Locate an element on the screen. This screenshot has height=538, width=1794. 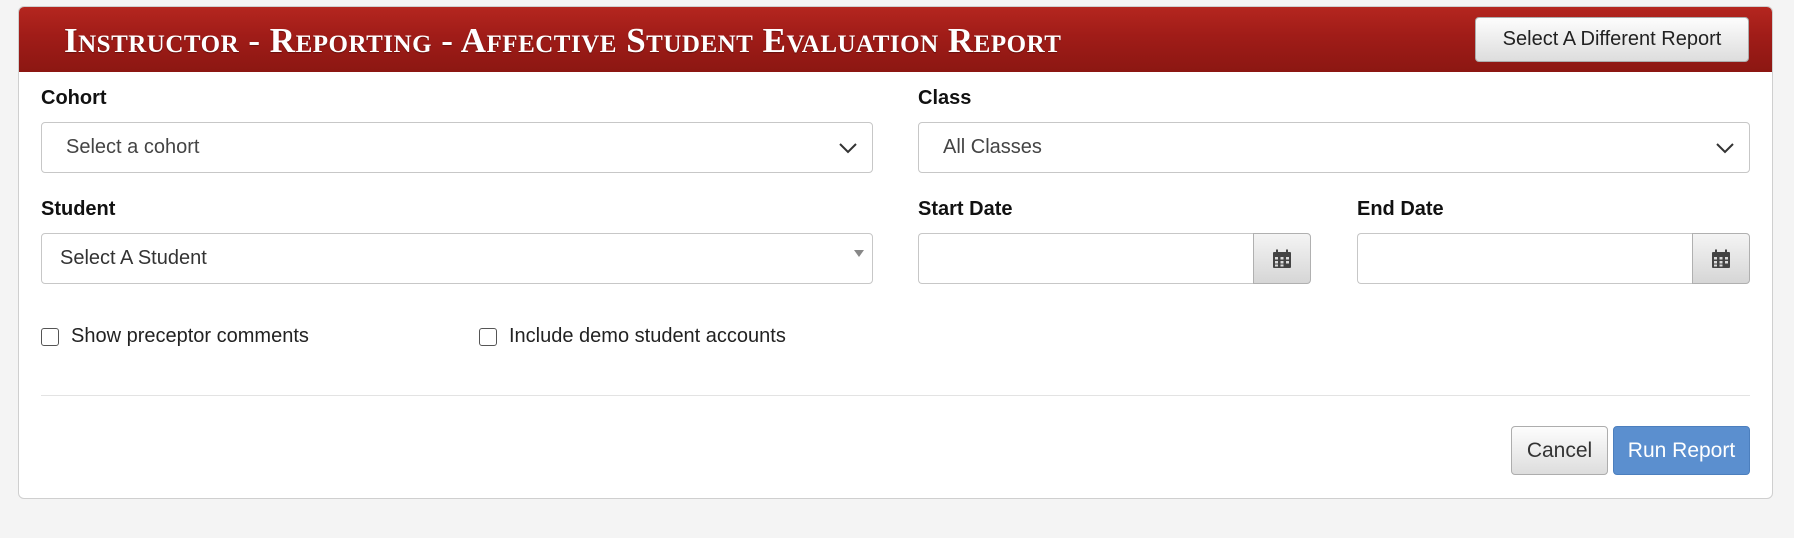
show-preceptor-comments-checkbox is located at coordinates (50, 336).